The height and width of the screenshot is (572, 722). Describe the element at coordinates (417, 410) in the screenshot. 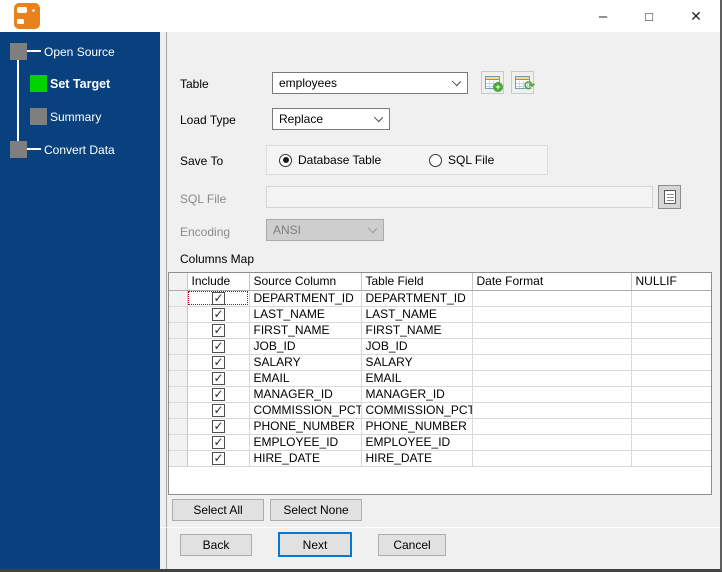

I see `table-field-cell: COMMISSION_PCT` at that location.